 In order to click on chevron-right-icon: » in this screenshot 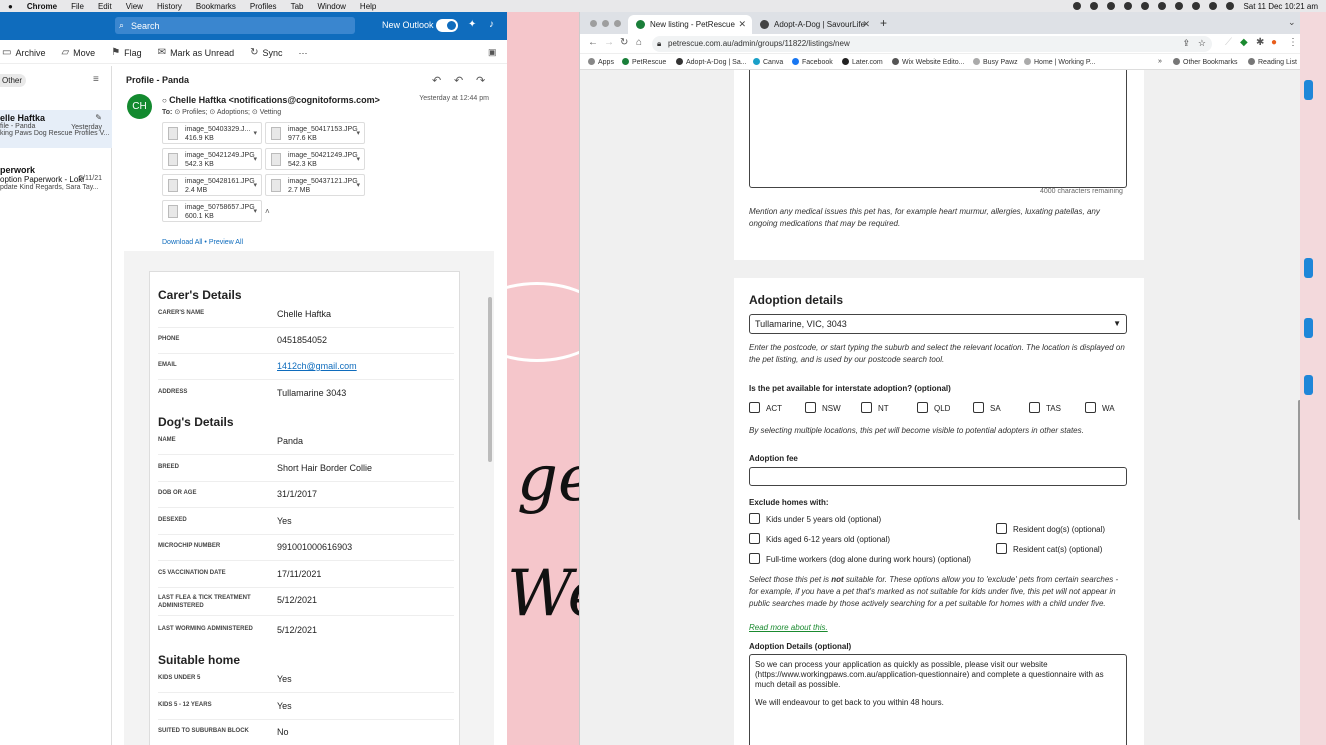, I will do `click(1160, 61)`.